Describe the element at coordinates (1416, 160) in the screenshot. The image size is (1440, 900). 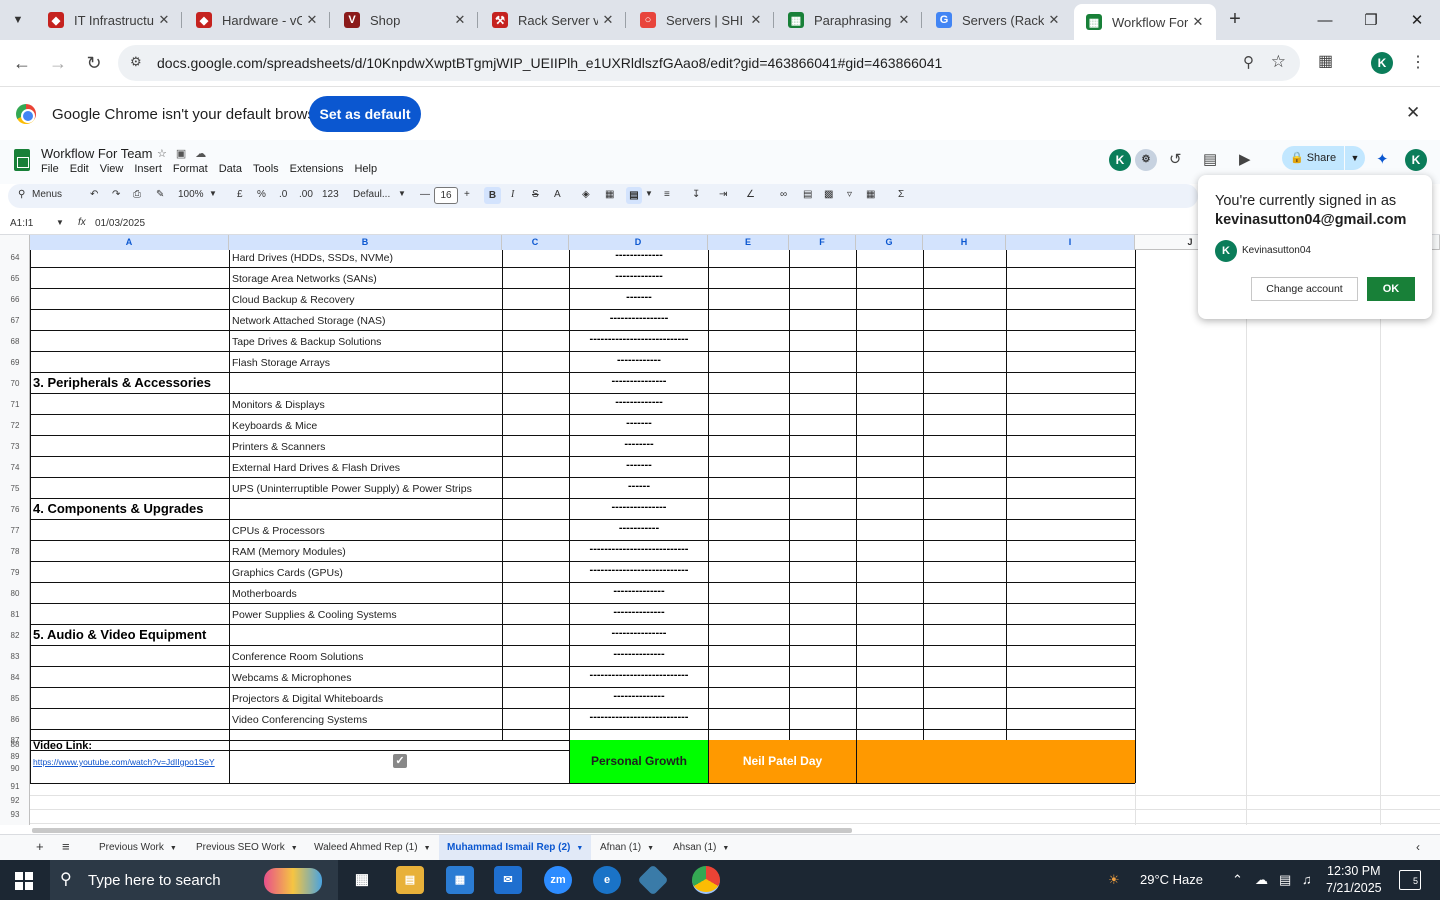
I see `account-avatar: K` at that location.